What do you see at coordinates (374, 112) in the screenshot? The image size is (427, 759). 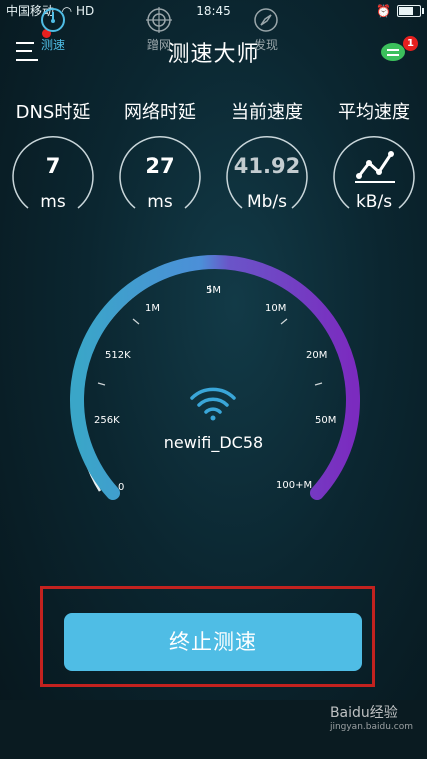 I see `metric-label: 平均速度` at bounding box center [374, 112].